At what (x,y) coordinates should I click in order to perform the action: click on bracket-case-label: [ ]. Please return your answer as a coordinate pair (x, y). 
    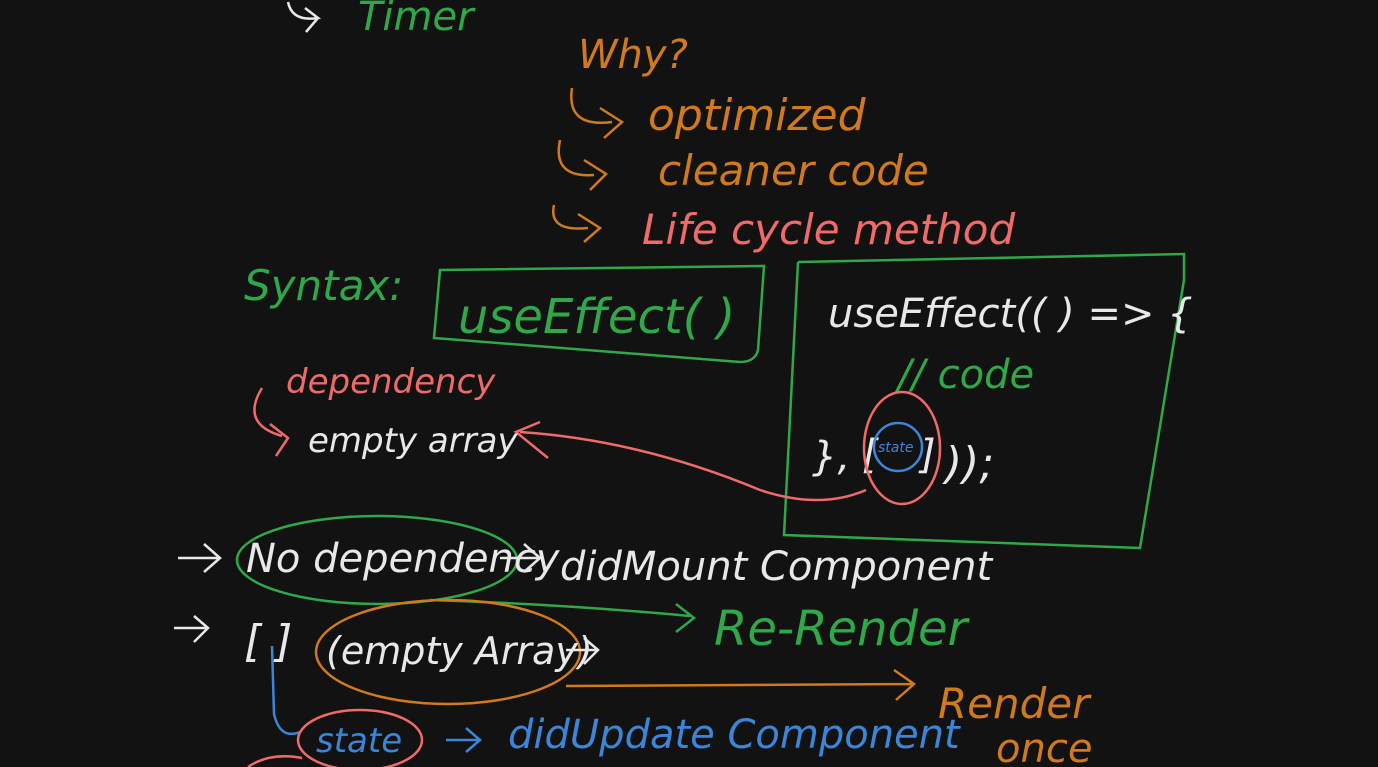
    Looking at the image, I should click on (268, 641).